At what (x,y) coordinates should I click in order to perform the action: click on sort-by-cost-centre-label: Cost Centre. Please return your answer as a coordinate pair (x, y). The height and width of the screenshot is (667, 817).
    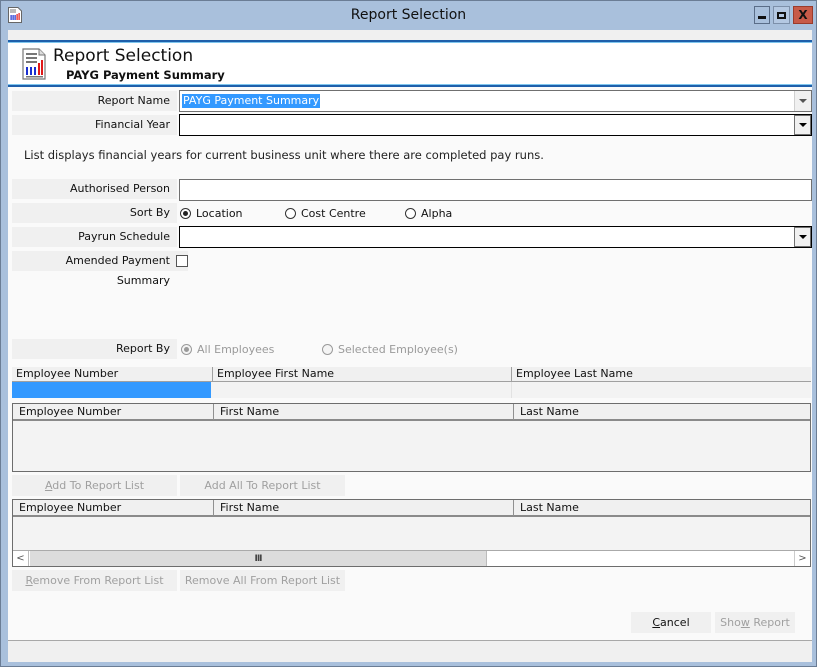
    Looking at the image, I should click on (333, 213).